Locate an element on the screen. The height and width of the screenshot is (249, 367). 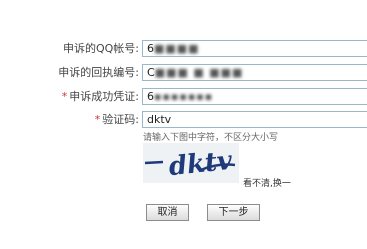
captcha-refresh-link: 看不清,换一 is located at coordinates (267, 182).